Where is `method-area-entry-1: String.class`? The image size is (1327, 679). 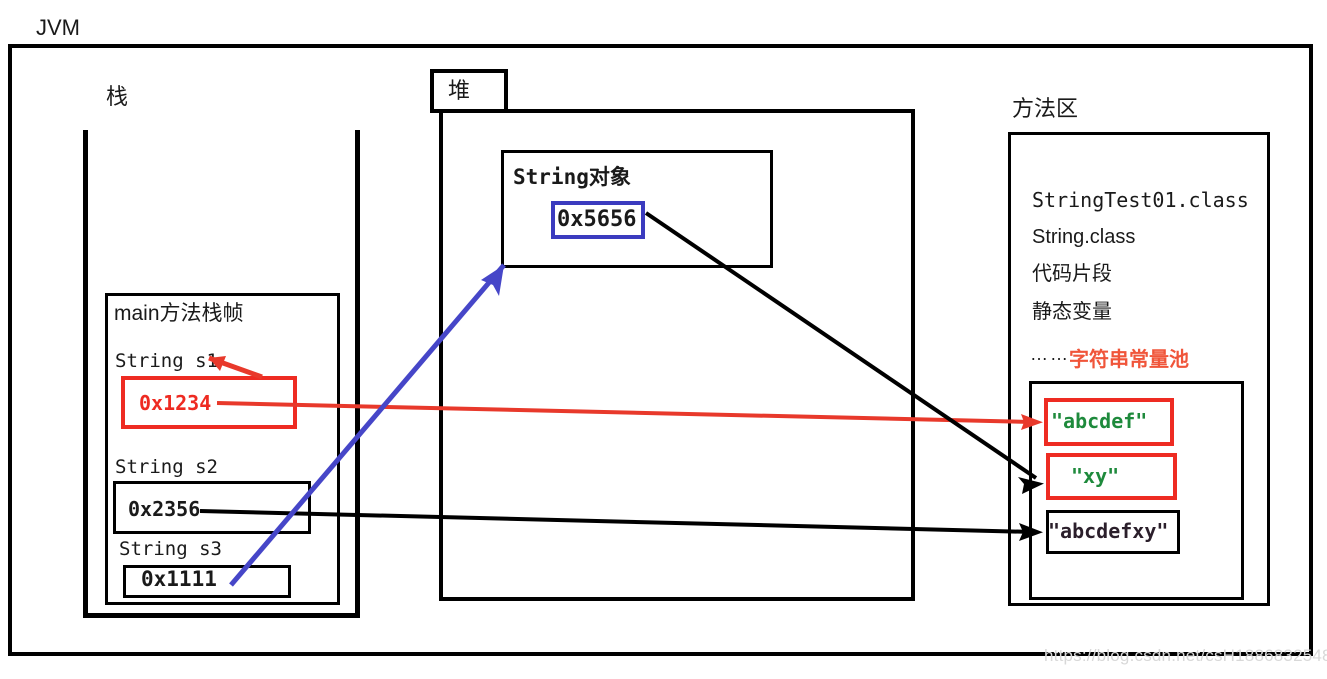 method-area-entry-1: String.class is located at coordinates (1084, 237).